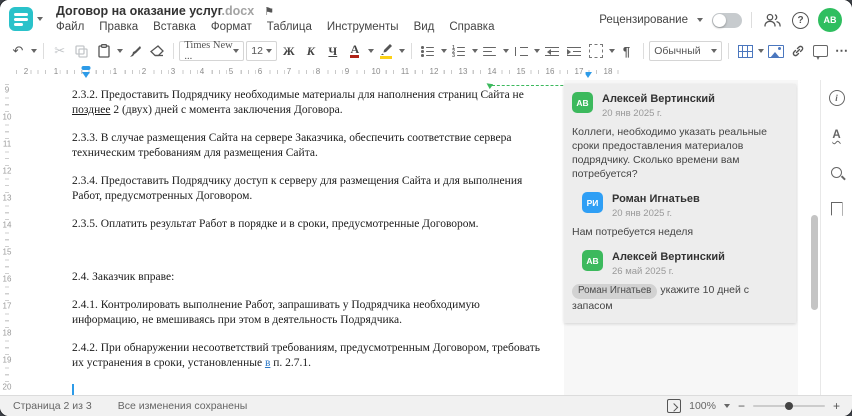  What do you see at coordinates (231, 27) in the screenshot?
I see `menu-format: Формат` at bounding box center [231, 27].